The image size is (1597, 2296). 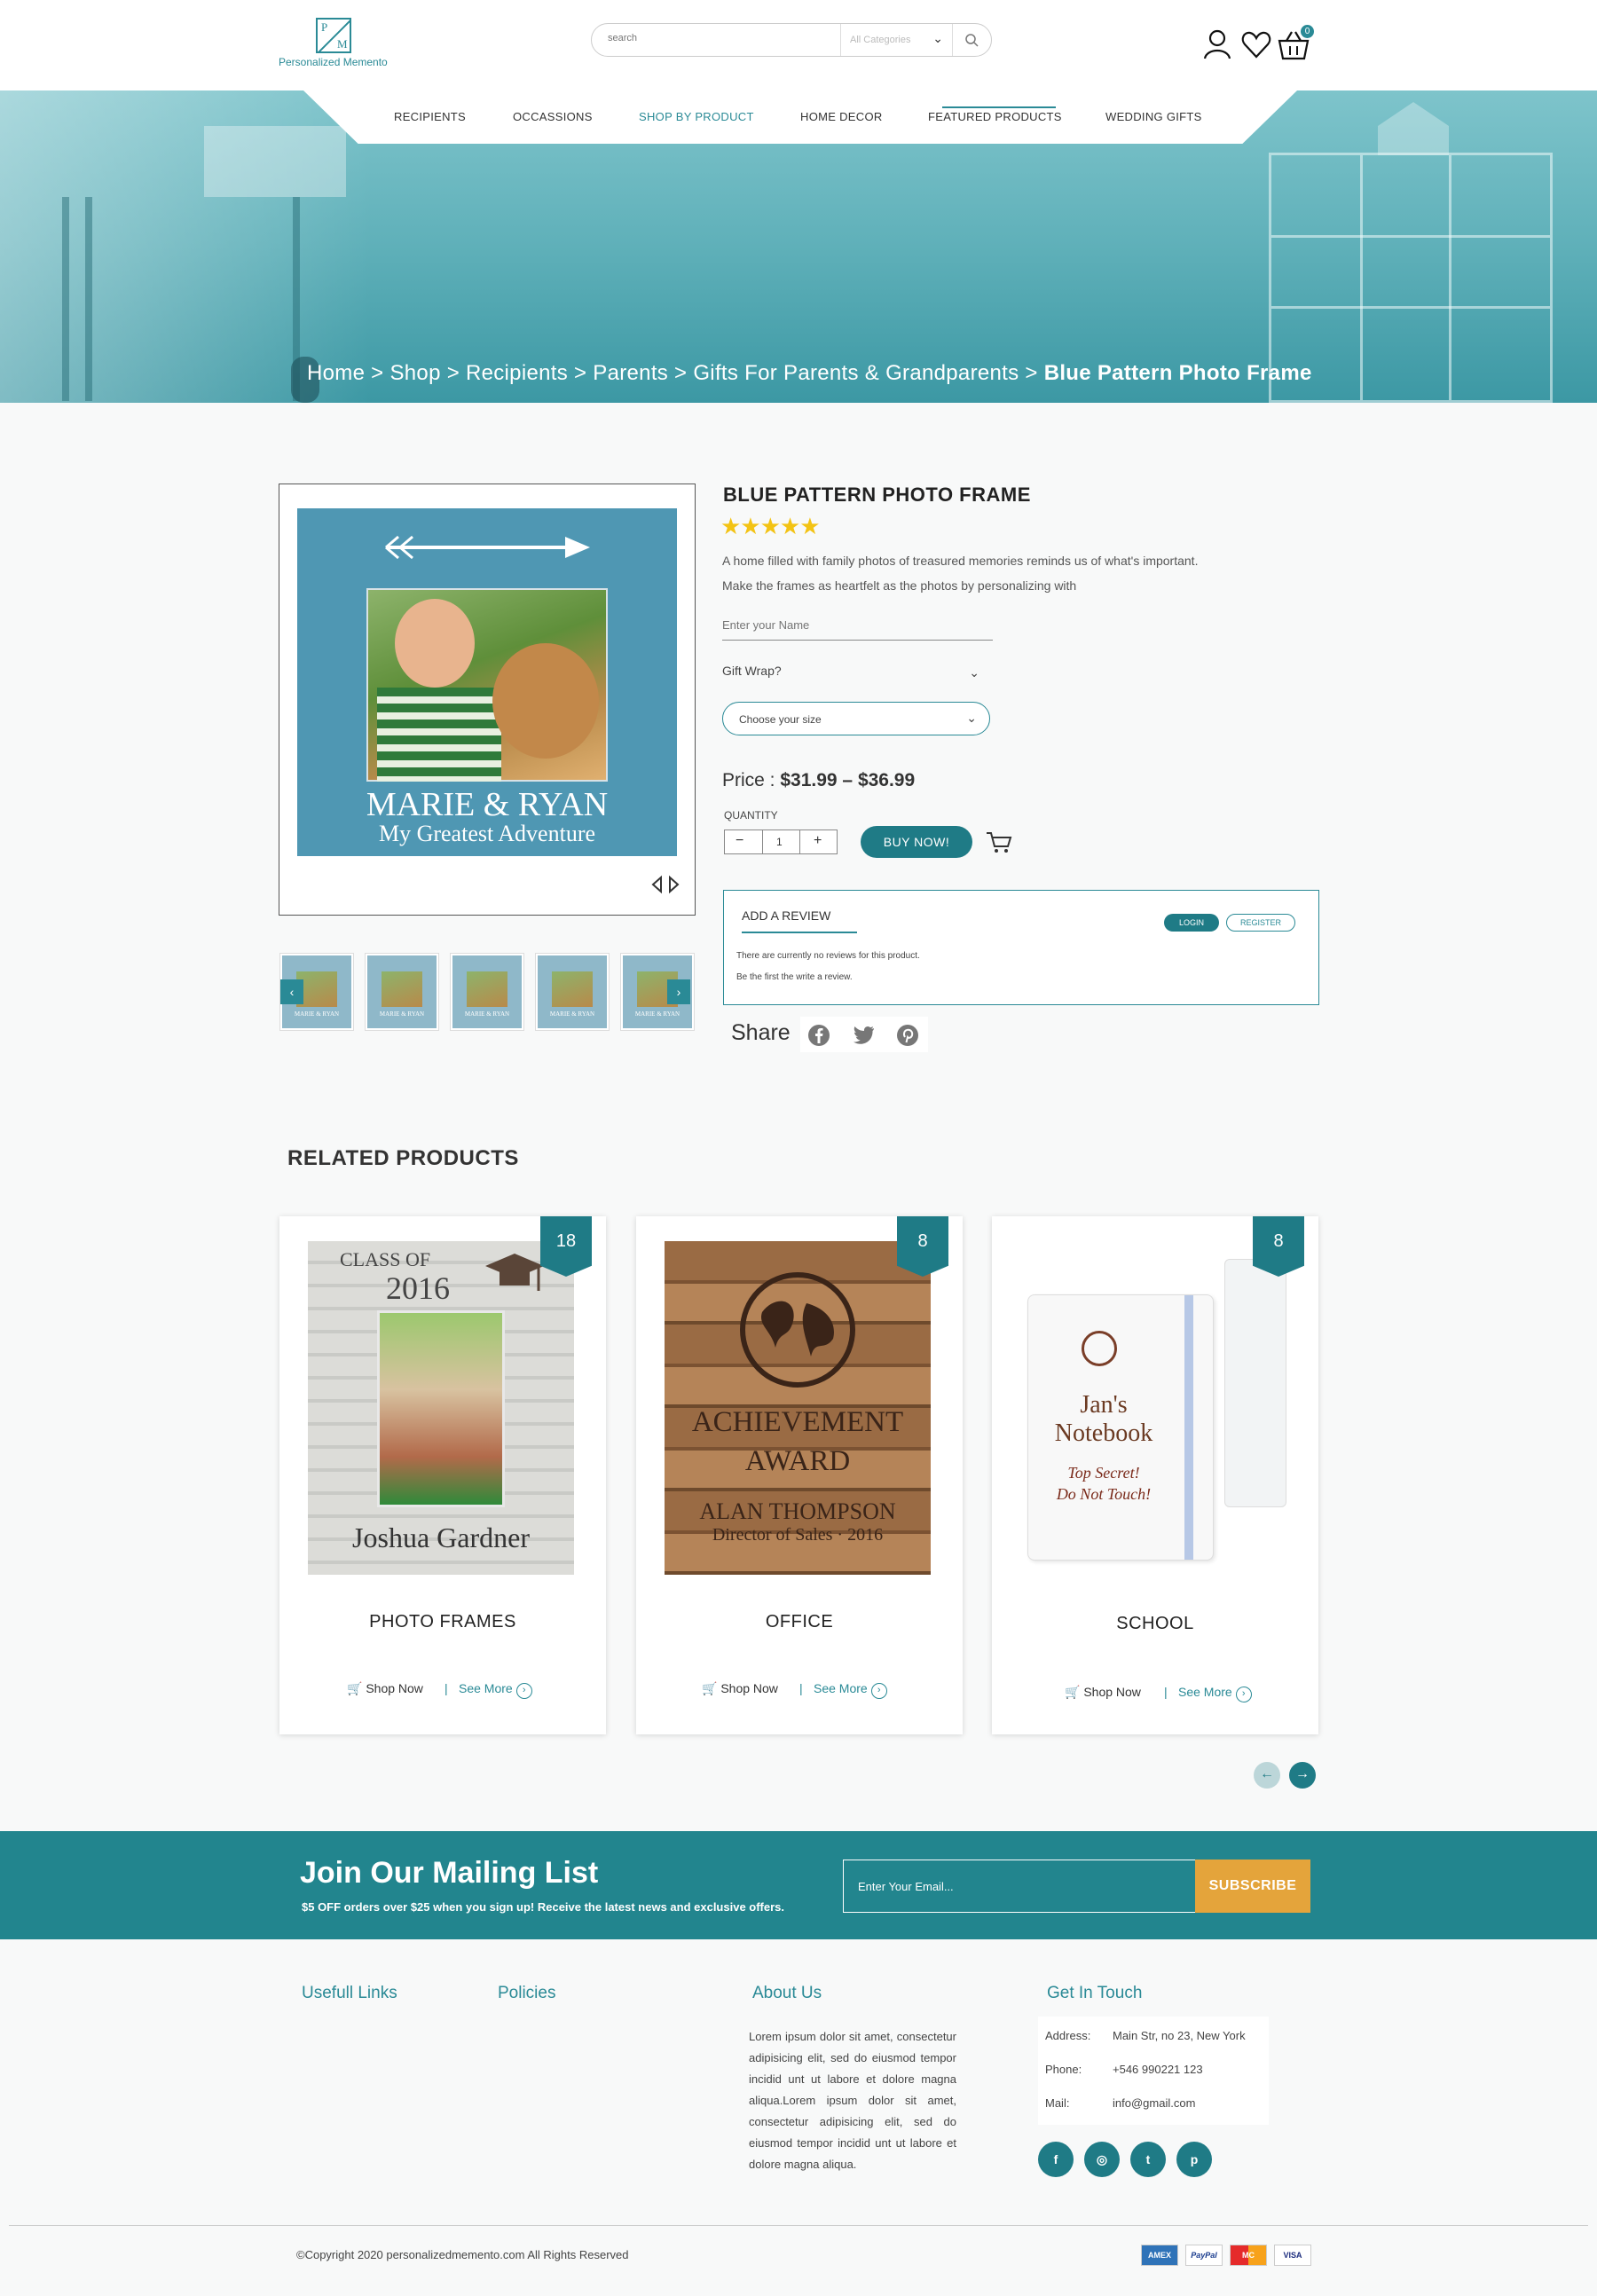 I want to click on rating-stars: ★★★★★, so click(x=771, y=526).